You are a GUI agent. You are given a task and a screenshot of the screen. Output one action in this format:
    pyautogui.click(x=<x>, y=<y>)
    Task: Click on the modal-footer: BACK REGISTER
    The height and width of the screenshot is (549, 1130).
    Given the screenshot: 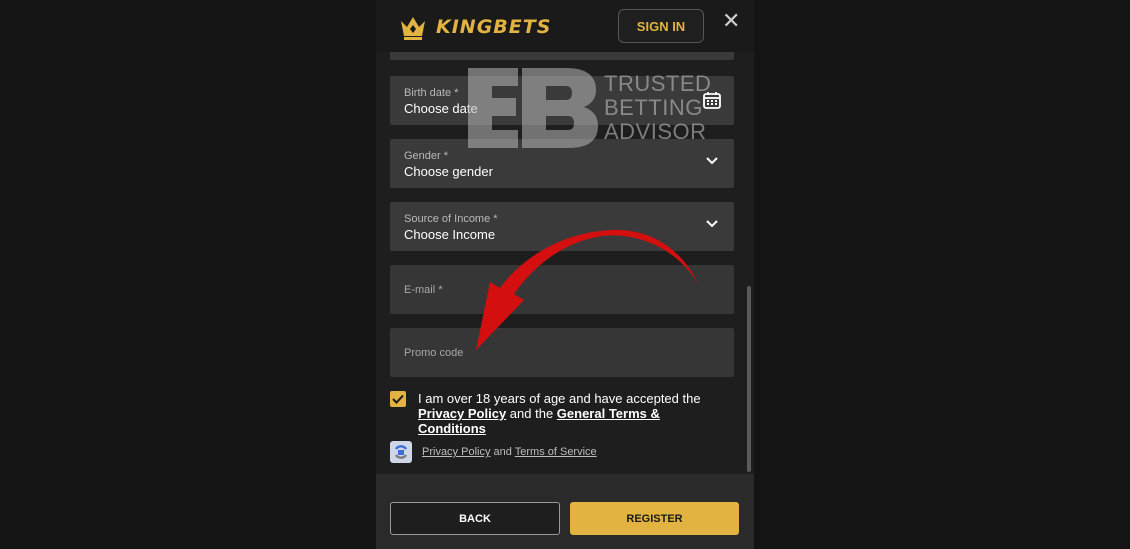 What is the action you would take?
    pyautogui.click(x=565, y=511)
    